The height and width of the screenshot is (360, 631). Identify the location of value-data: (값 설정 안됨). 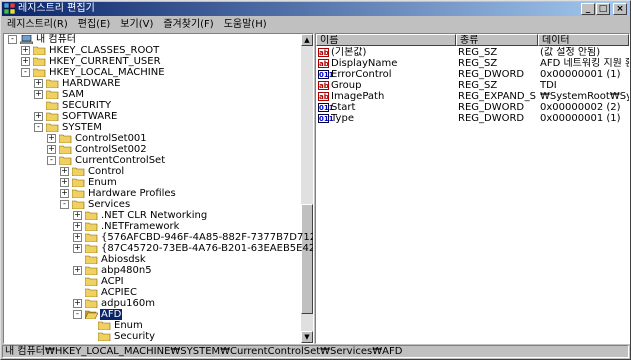
(570, 52).